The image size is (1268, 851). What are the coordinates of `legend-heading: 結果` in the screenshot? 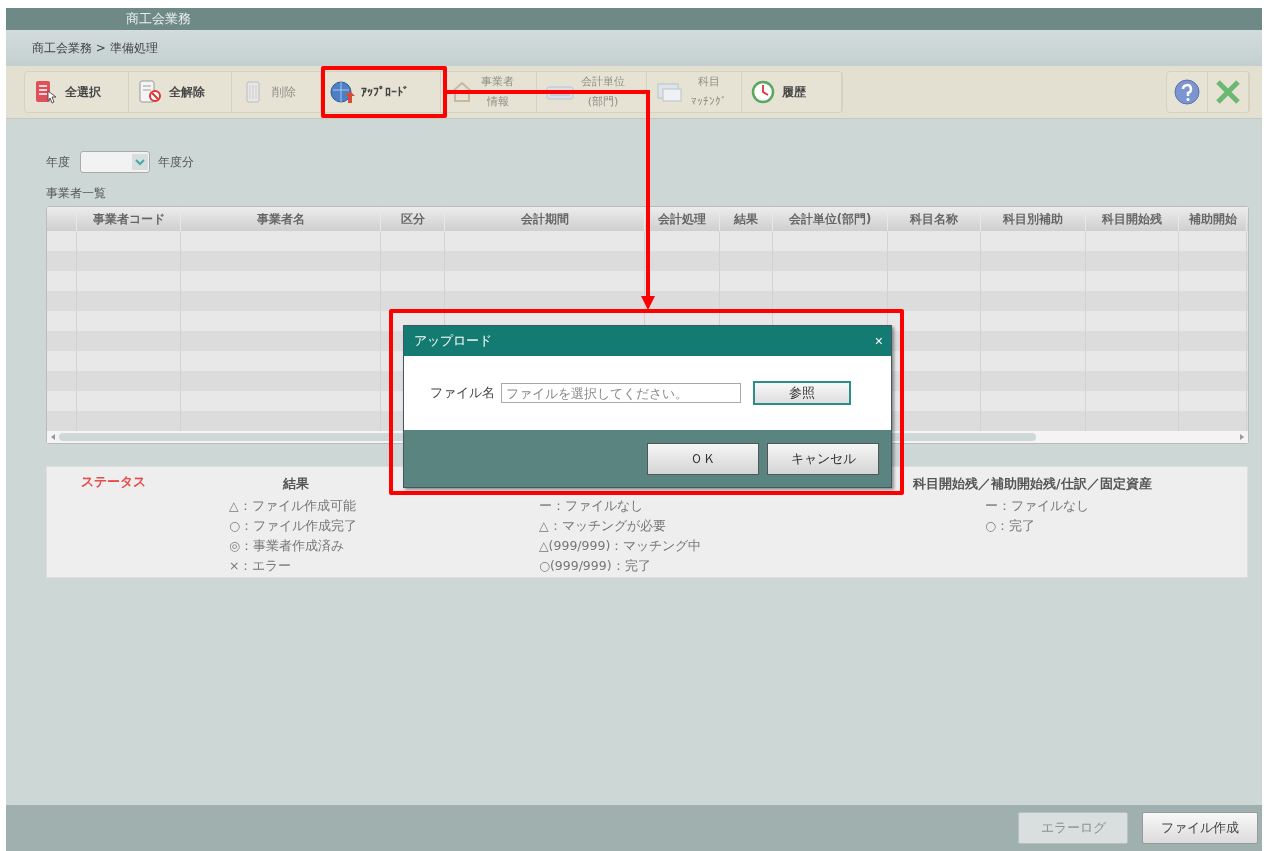 It's located at (296, 484).